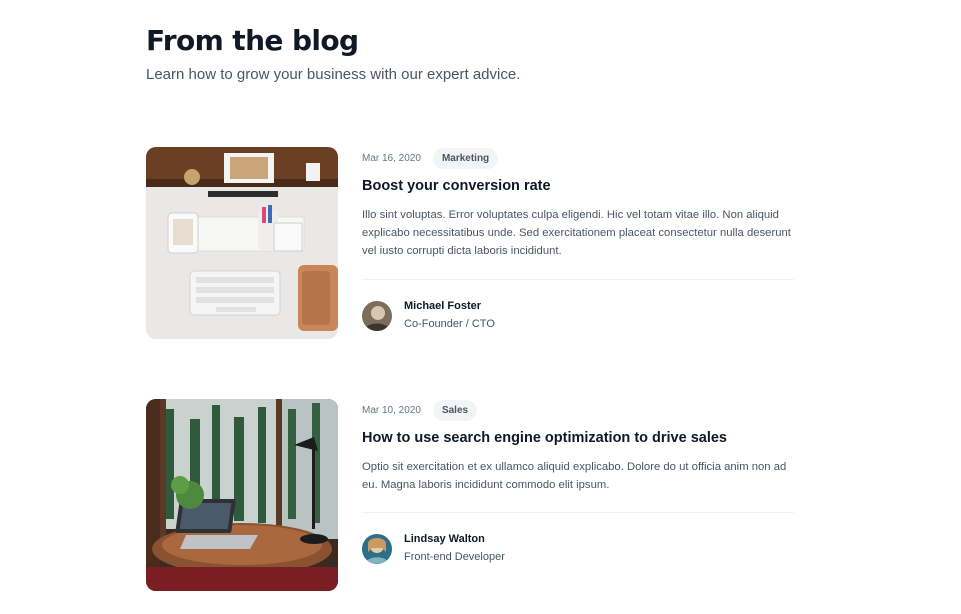 The height and width of the screenshot is (614, 961). Describe the element at coordinates (578, 410) in the screenshot. I see `post-meta: Mar 10, 2020 Sales` at that location.